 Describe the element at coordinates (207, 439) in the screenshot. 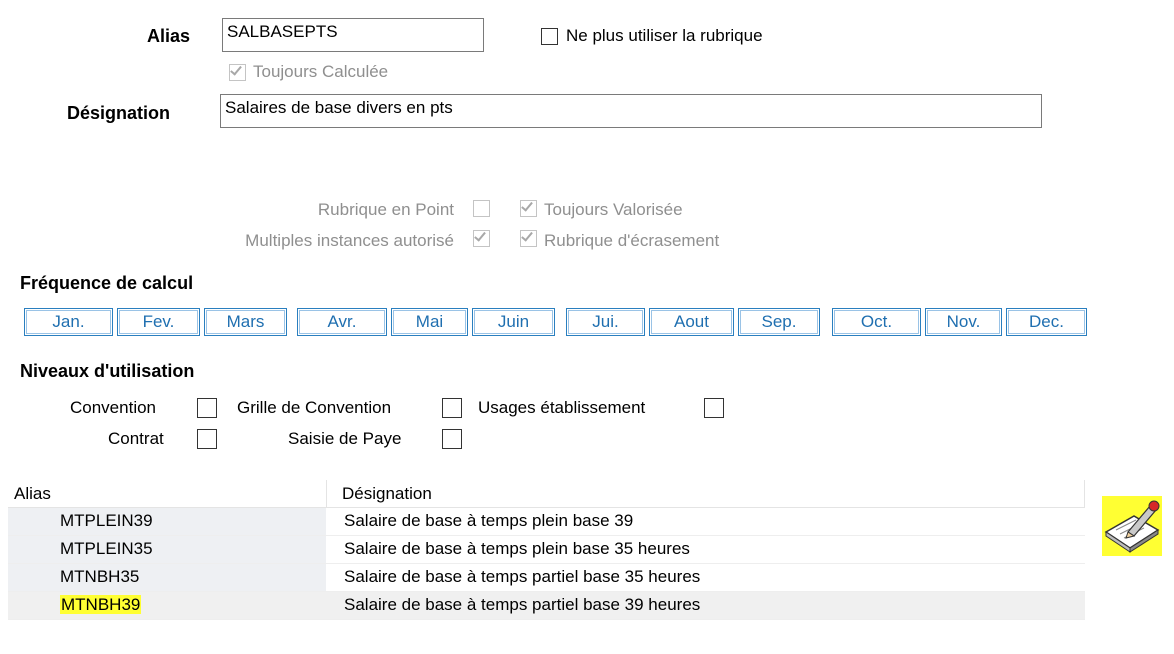

I see `contract-checkbox` at that location.